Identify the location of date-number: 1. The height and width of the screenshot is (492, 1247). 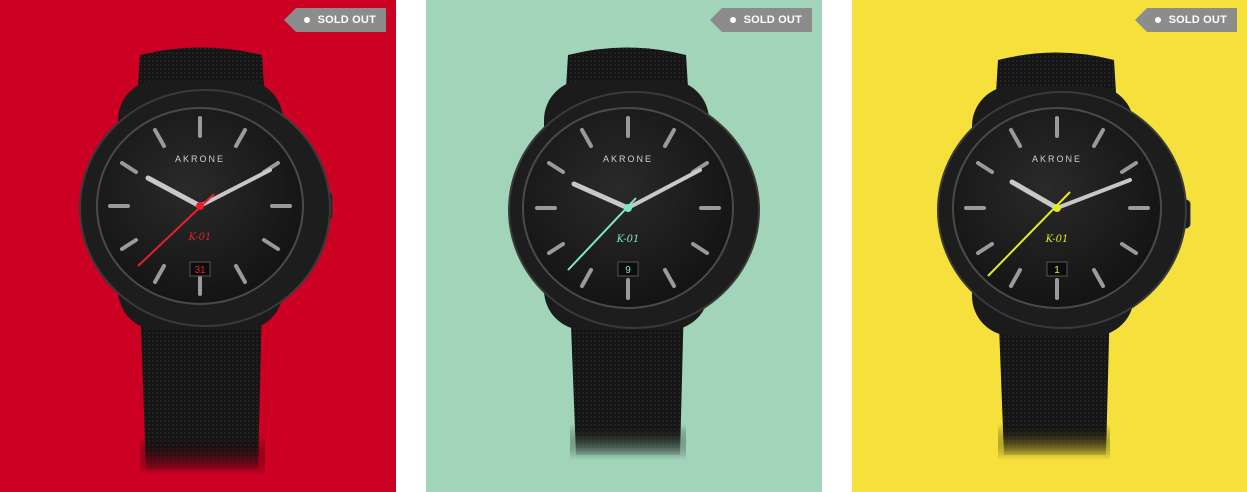
(1057, 270).